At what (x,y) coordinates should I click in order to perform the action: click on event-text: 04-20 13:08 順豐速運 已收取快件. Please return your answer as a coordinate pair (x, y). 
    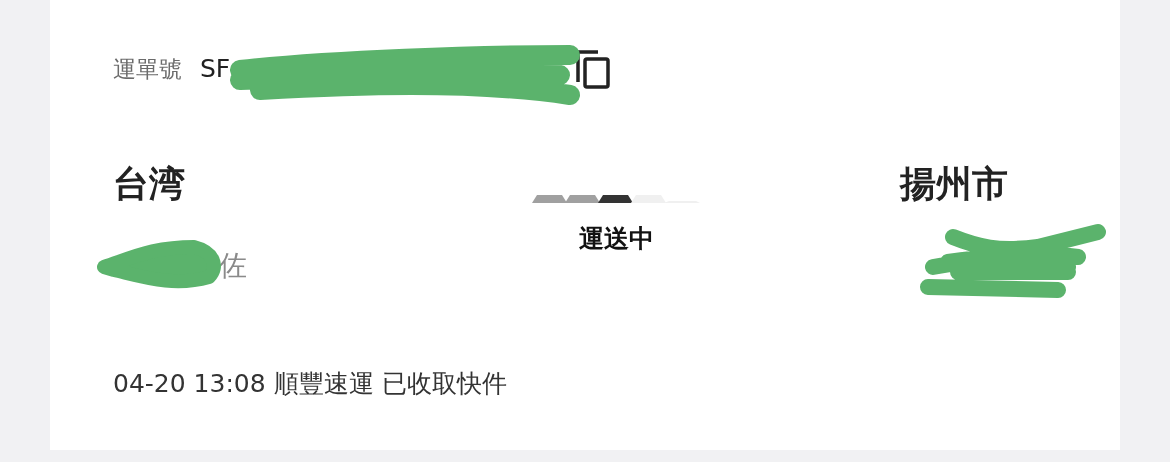
    Looking at the image, I should click on (310, 384).